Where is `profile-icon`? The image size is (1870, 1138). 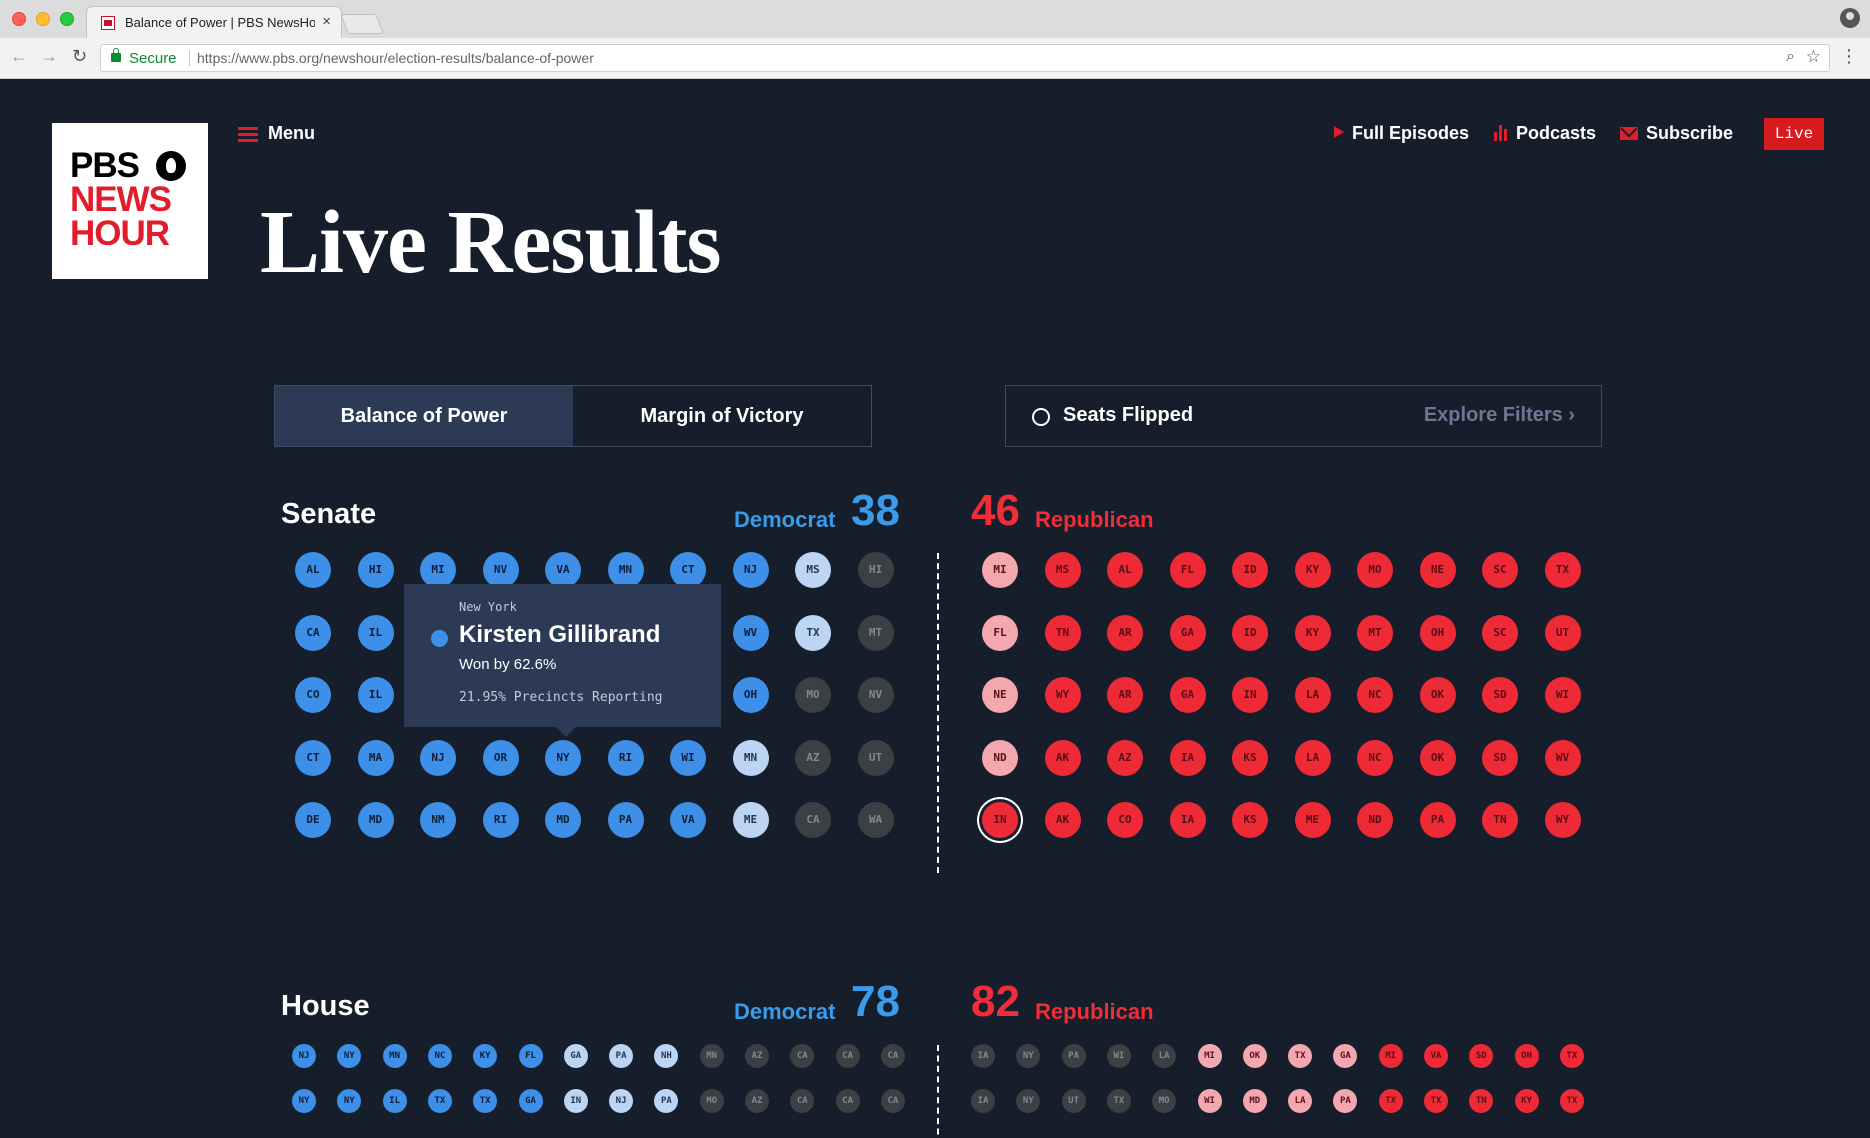 profile-icon is located at coordinates (1850, 18).